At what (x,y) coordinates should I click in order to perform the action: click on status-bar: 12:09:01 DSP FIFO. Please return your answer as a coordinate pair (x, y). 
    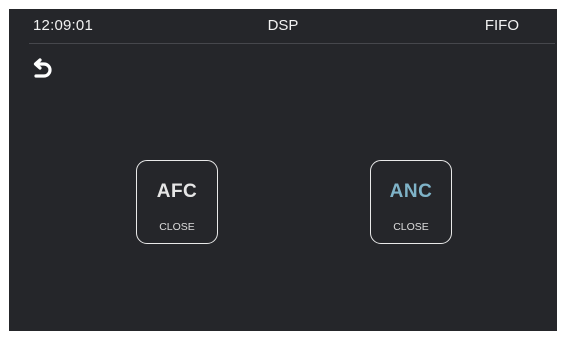
    Looking at the image, I should click on (283, 26).